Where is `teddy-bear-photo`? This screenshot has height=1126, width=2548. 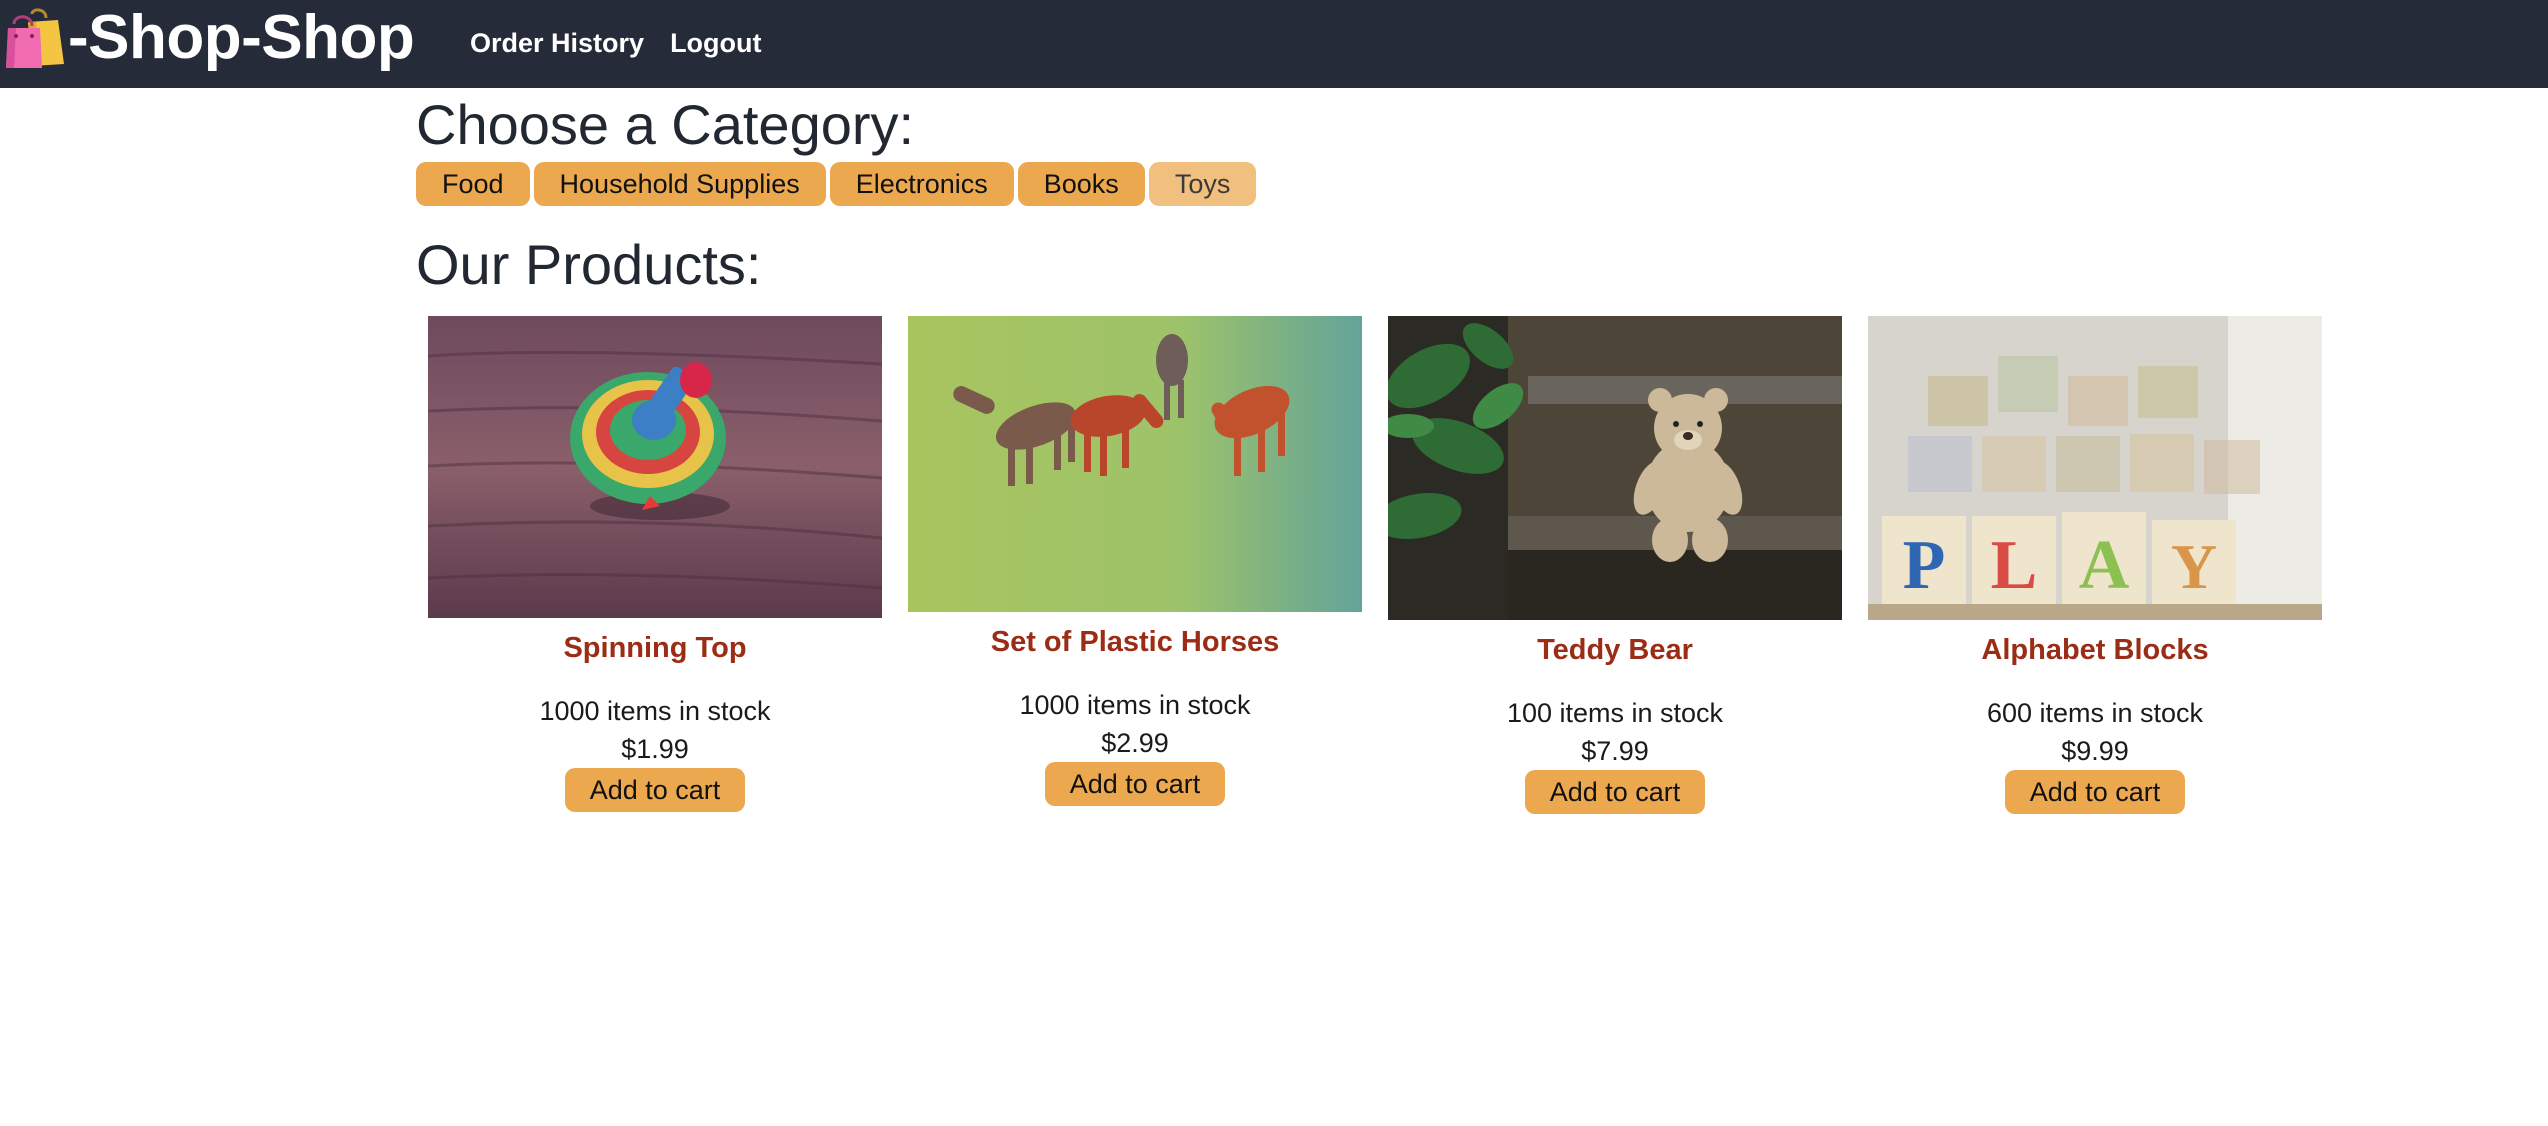 teddy-bear-photo is located at coordinates (1615, 468).